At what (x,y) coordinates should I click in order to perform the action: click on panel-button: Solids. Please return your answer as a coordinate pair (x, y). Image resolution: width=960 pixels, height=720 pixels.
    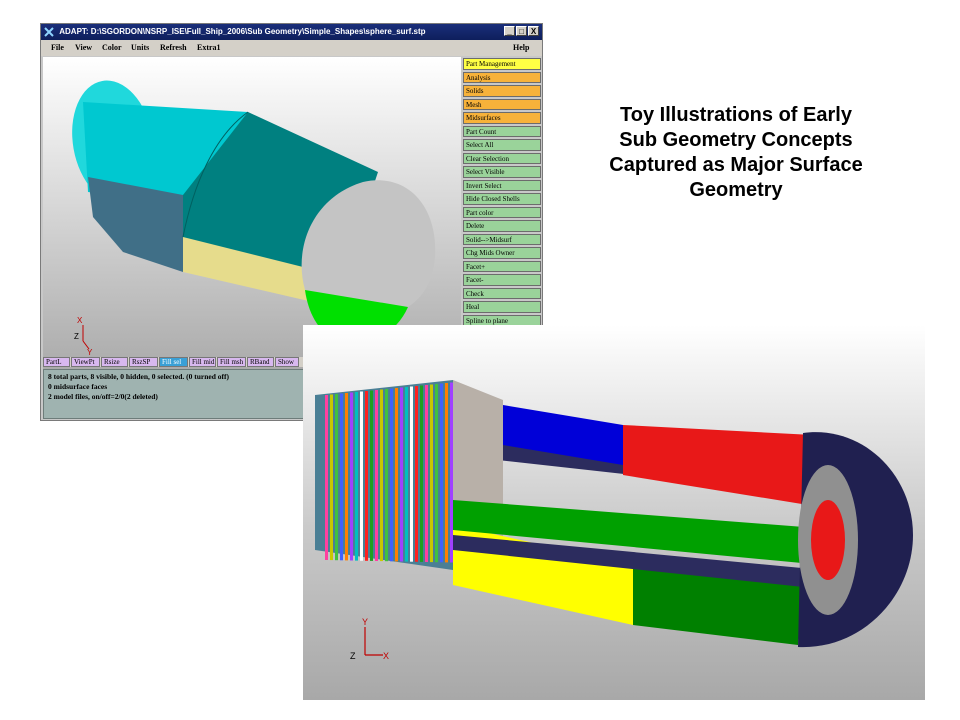
    Looking at the image, I should click on (502, 91).